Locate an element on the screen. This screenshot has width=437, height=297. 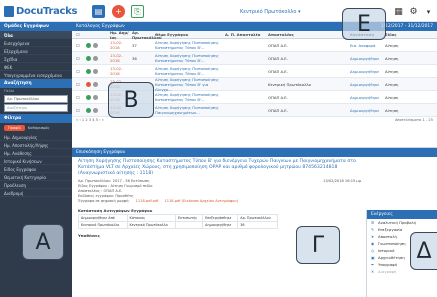
field-label: Πεδίο is located at coordinates (9, 91).